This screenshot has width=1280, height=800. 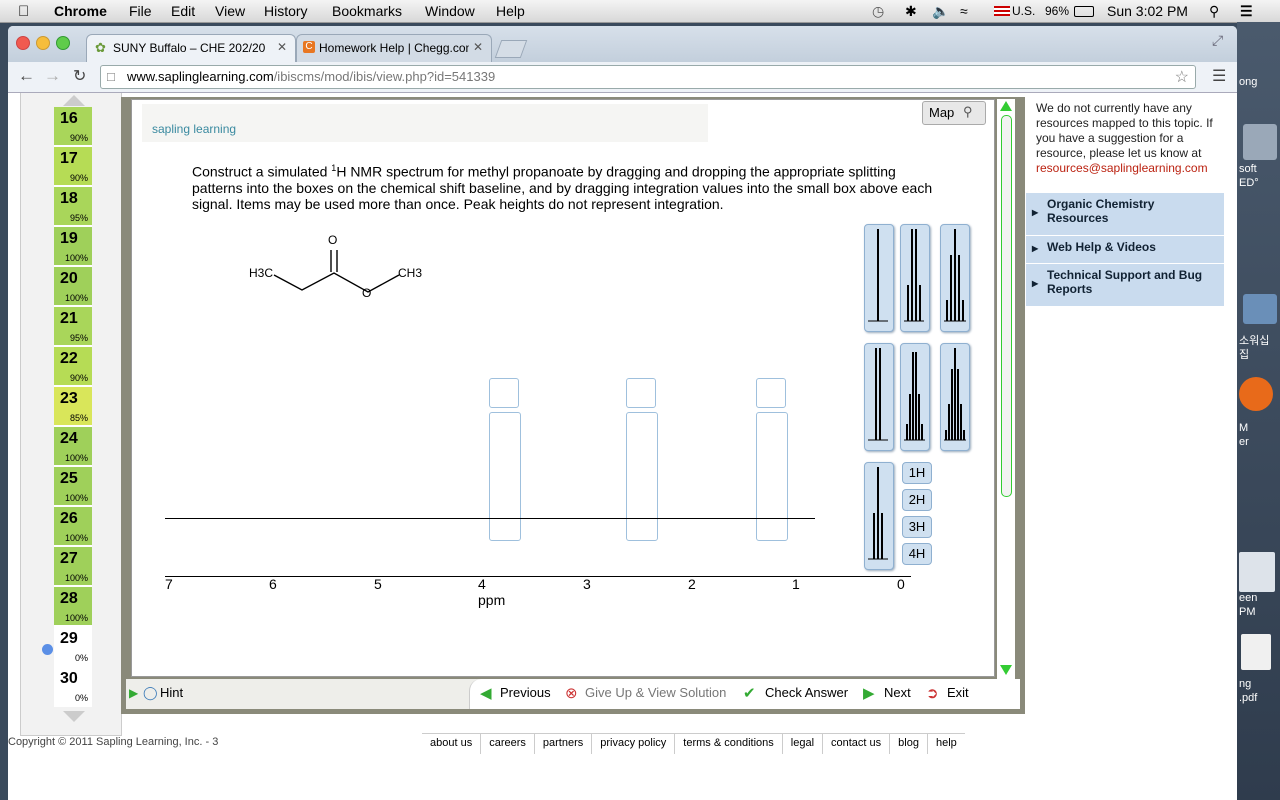 I want to click on forward-icon: →, so click(x=52, y=76).